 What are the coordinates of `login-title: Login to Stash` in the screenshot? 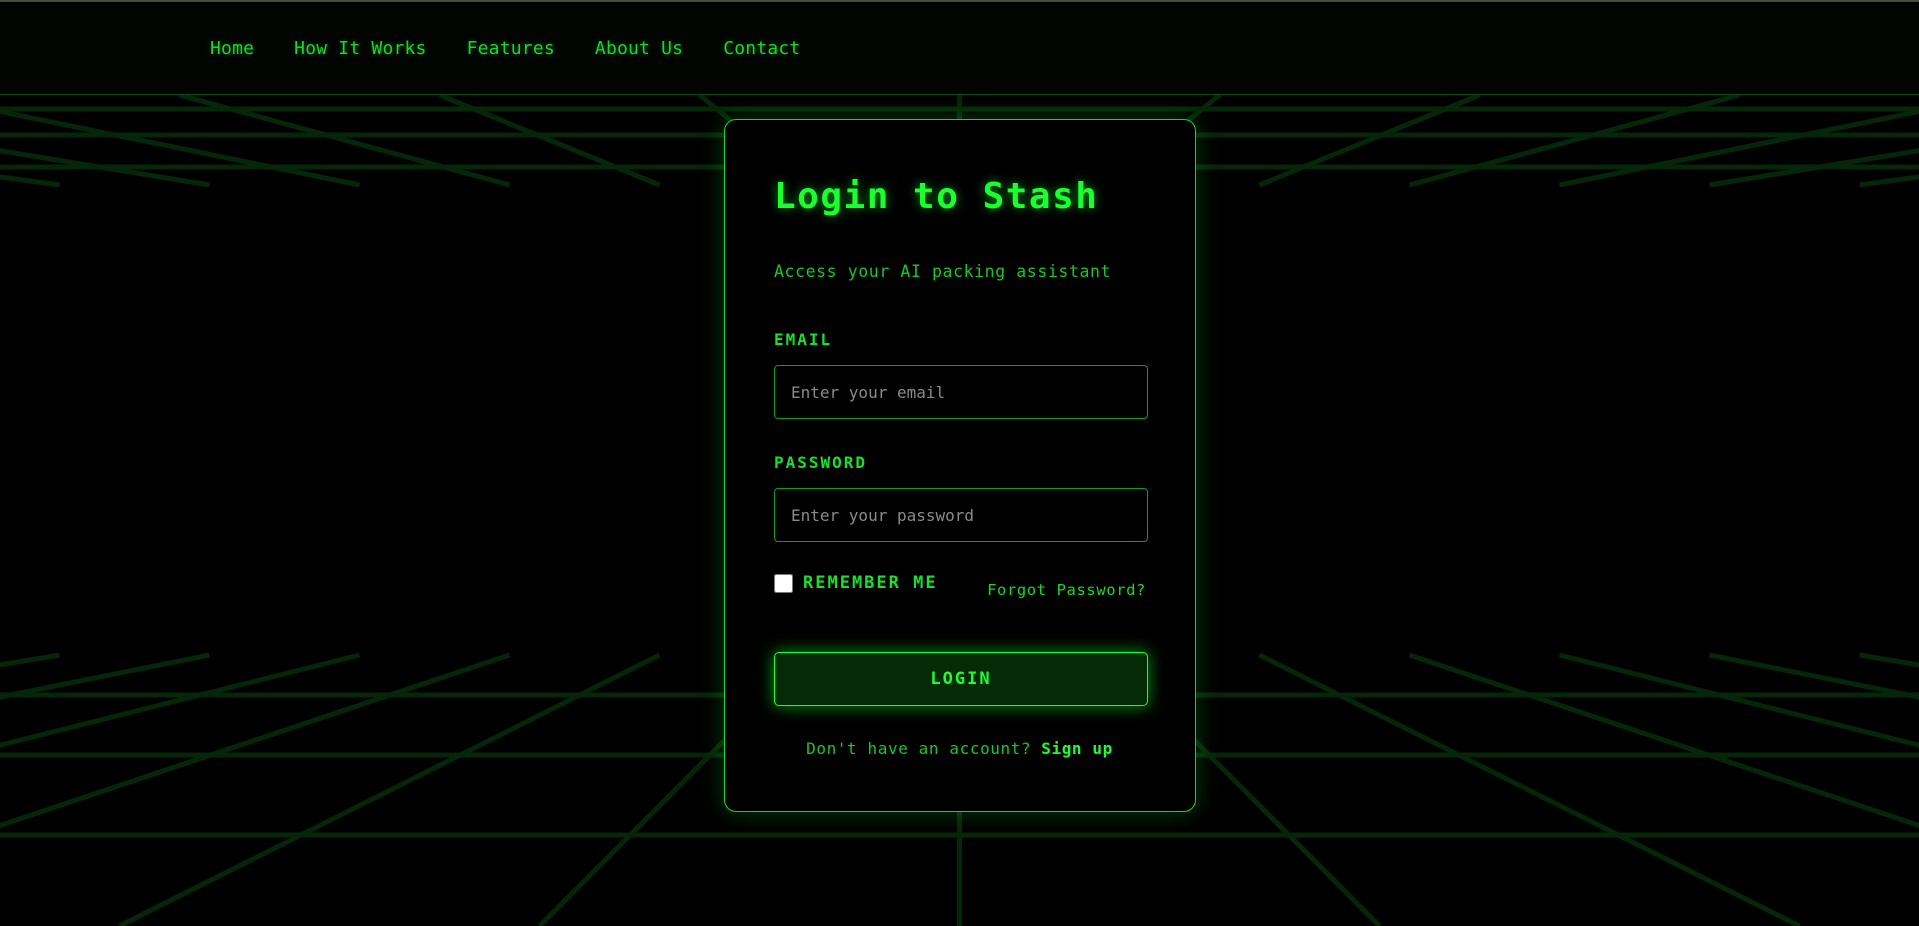 It's located at (936, 196).